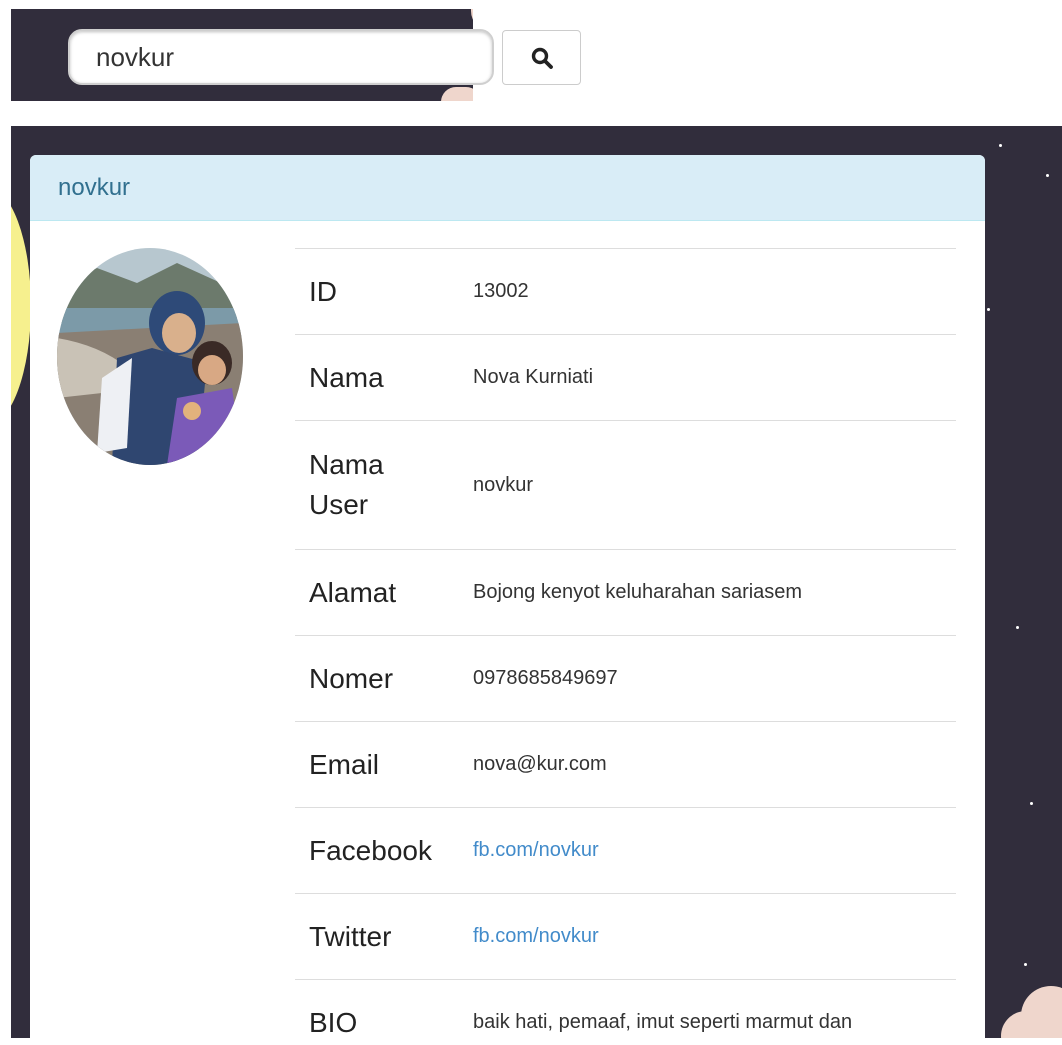 The image size is (1062, 1045). I want to click on field-label: Email, so click(377, 765).